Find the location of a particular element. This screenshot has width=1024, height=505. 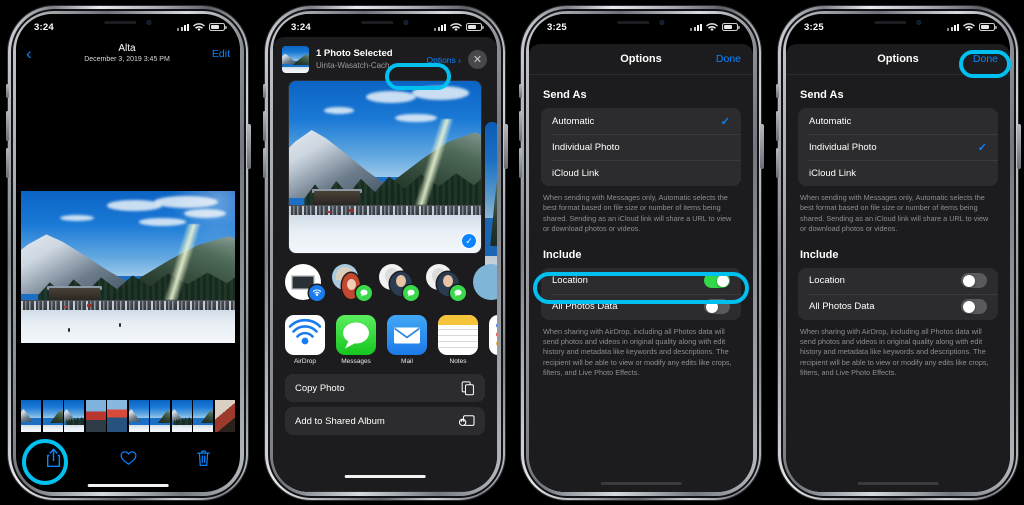

send-as-option-individual-photo: Individual Photo ✓ is located at coordinates (898, 147).